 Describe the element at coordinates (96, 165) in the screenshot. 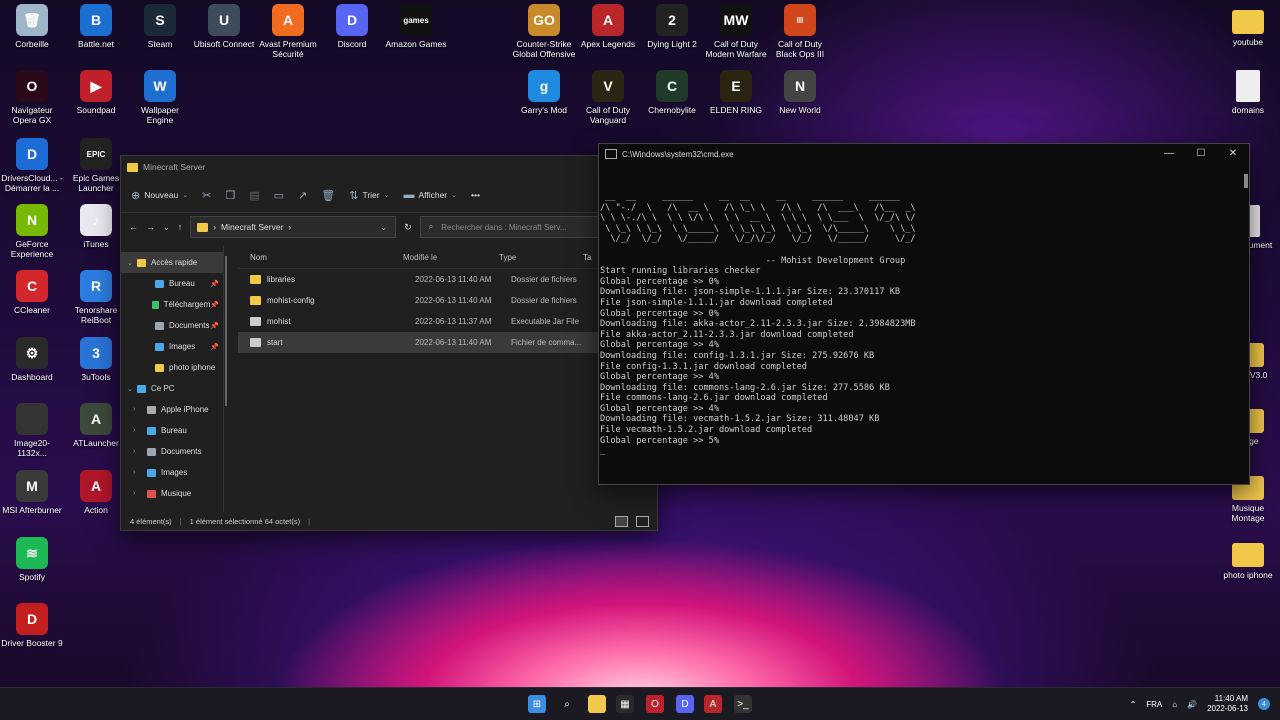

I see `desktop-icon: EPIC Epic Games Launcher` at that location.